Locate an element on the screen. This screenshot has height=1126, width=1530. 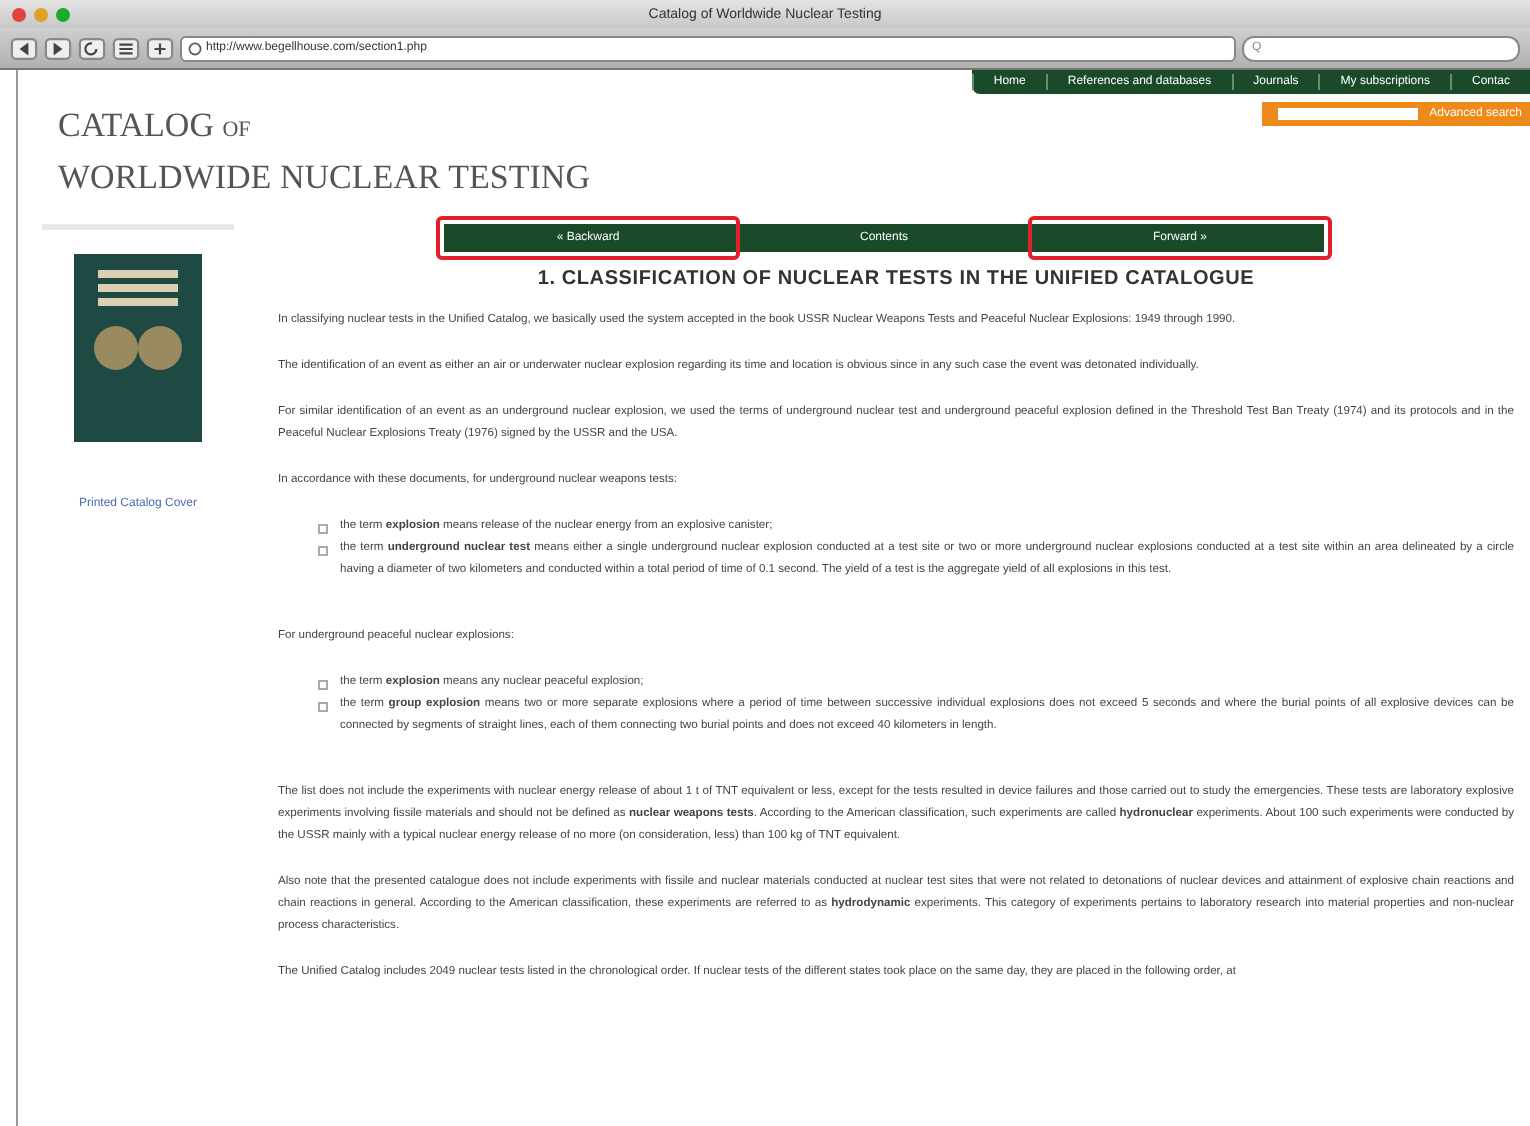
book-cover-drawing is located at coordinates (138, 348).